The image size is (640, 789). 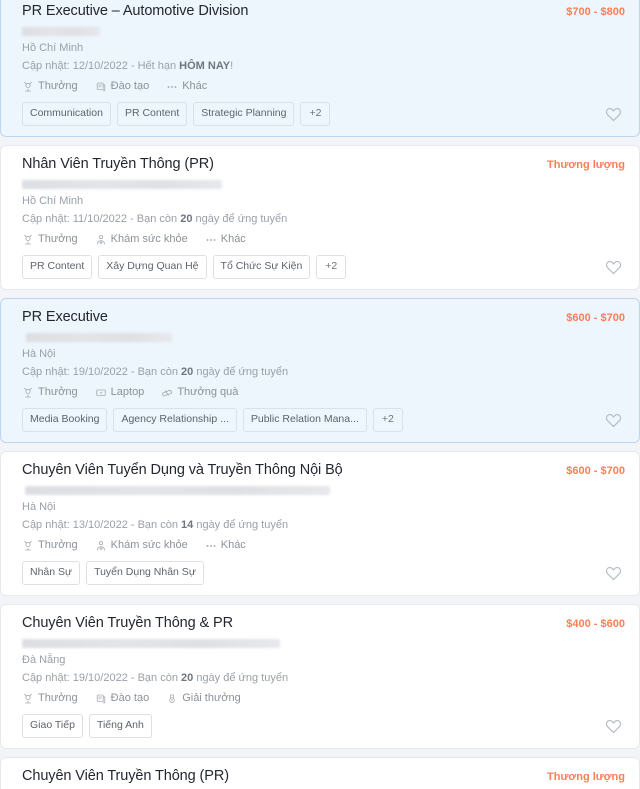 I want to click on job-title: Chuyên Viên Truyền Thông & PR, so click(x=288, y=623).